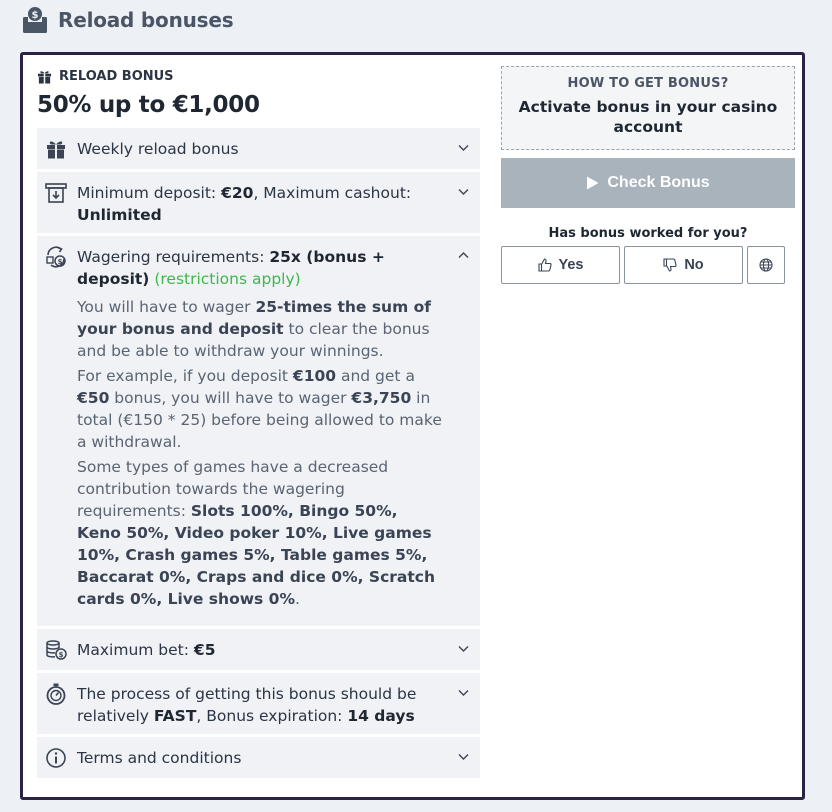 This screenshot has width=832, height=812. I want to click on how-to-label: HOW TO GET BONUS?, so click(648, 83).